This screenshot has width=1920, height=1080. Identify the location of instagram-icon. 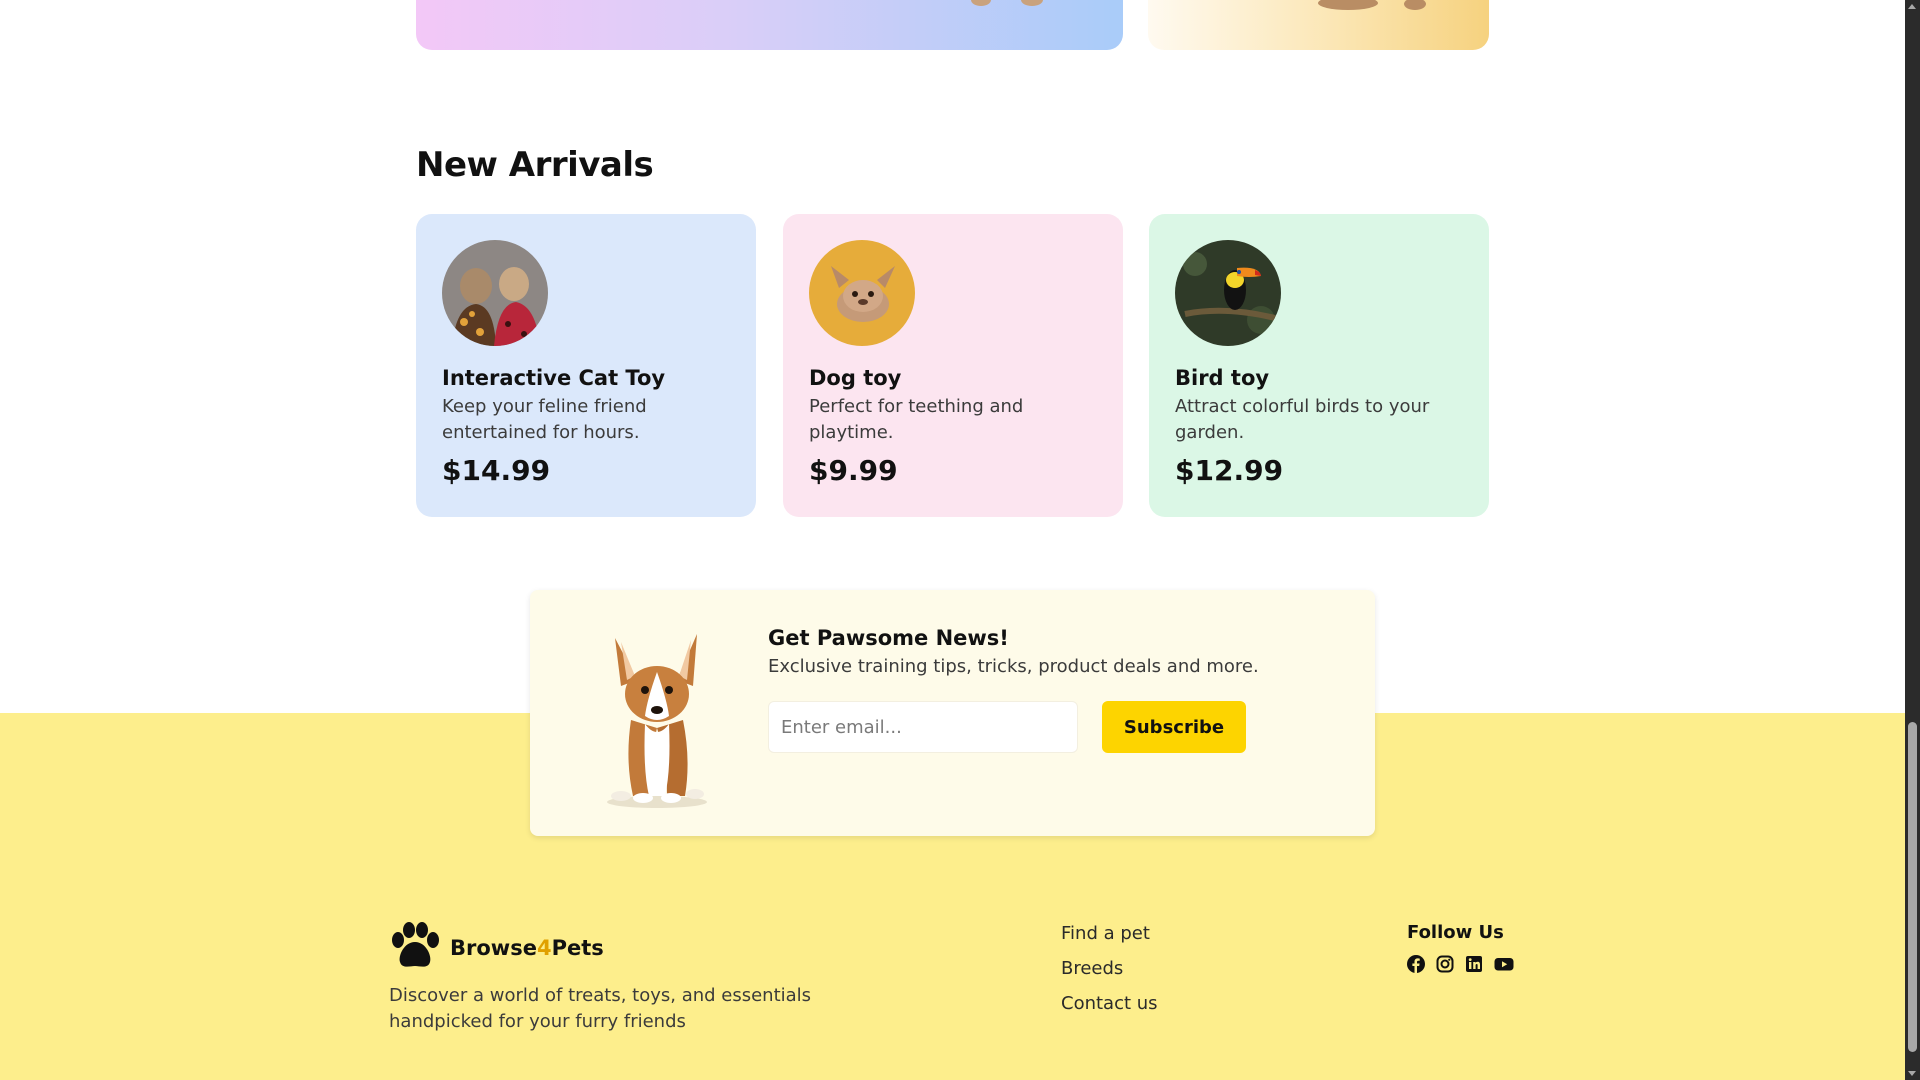
(1445, 964).